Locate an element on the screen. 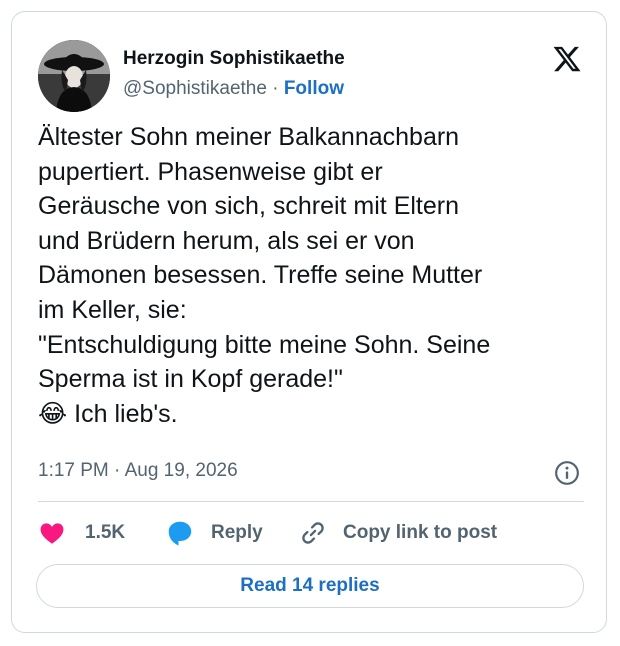 The height and width of the screenshot is (646, 620). copy-link-button: Copy link to post is located at coordinates (398, 533).